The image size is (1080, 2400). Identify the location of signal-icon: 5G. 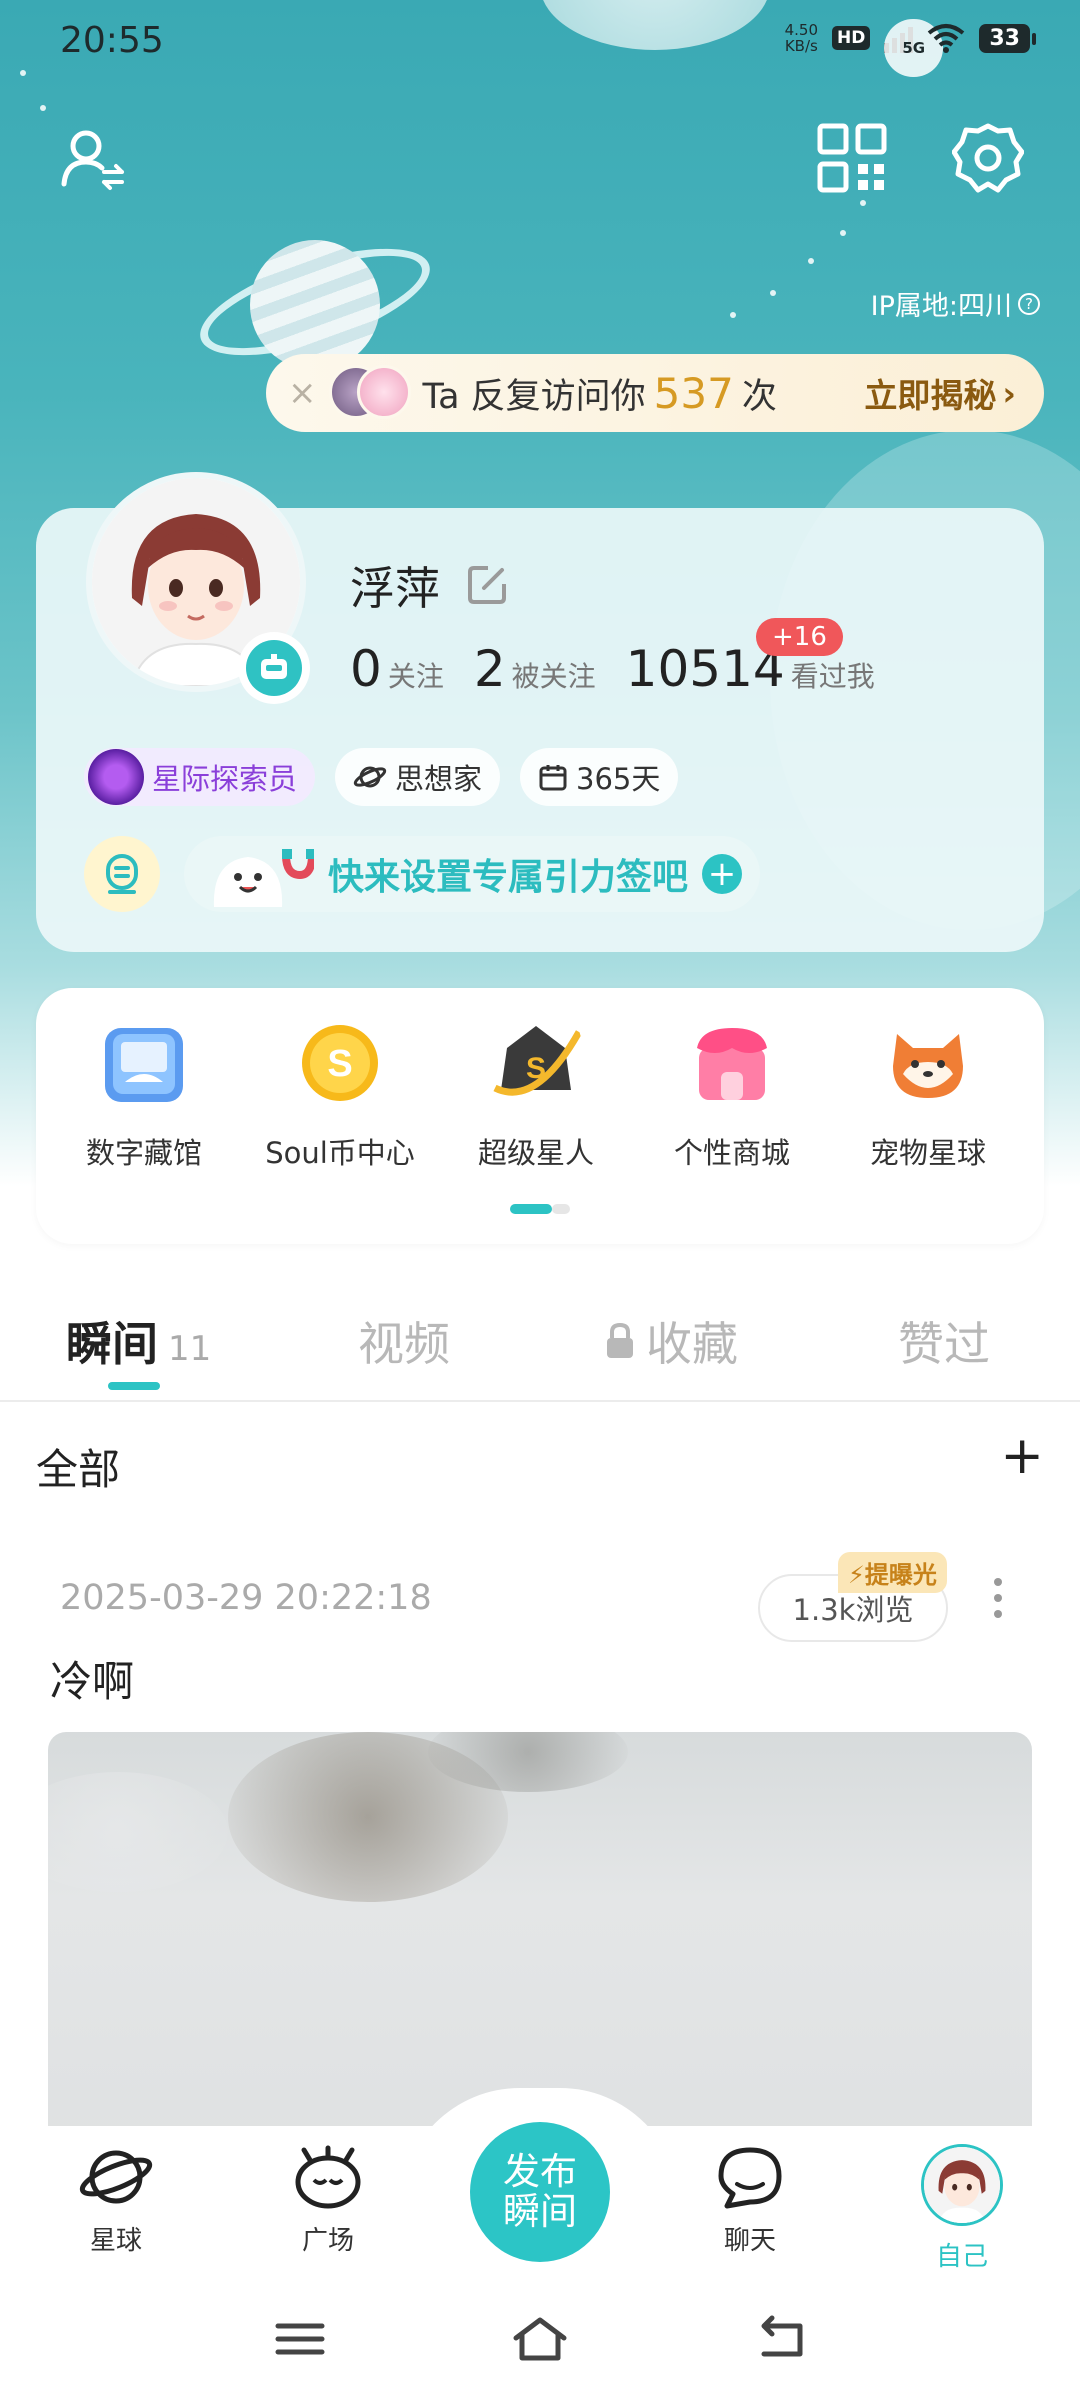
(914, 48).